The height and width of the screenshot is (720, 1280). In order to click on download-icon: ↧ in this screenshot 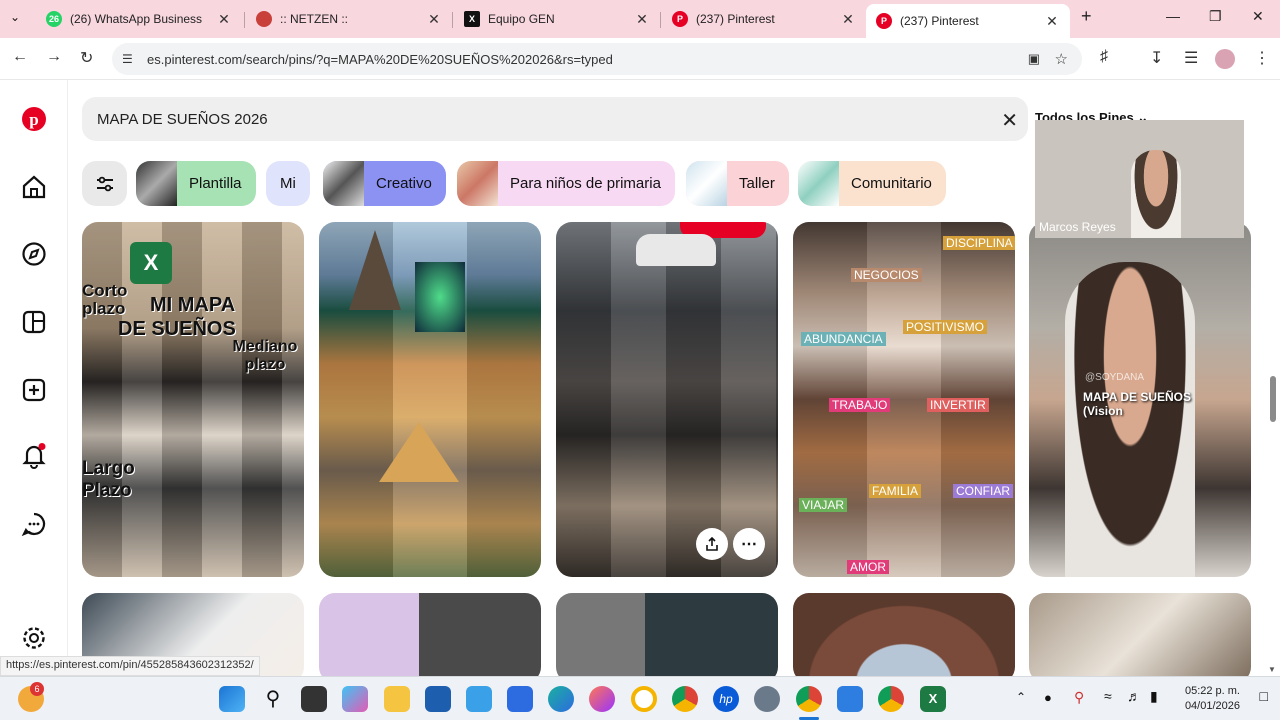, I will do `click(1156, 58)`.